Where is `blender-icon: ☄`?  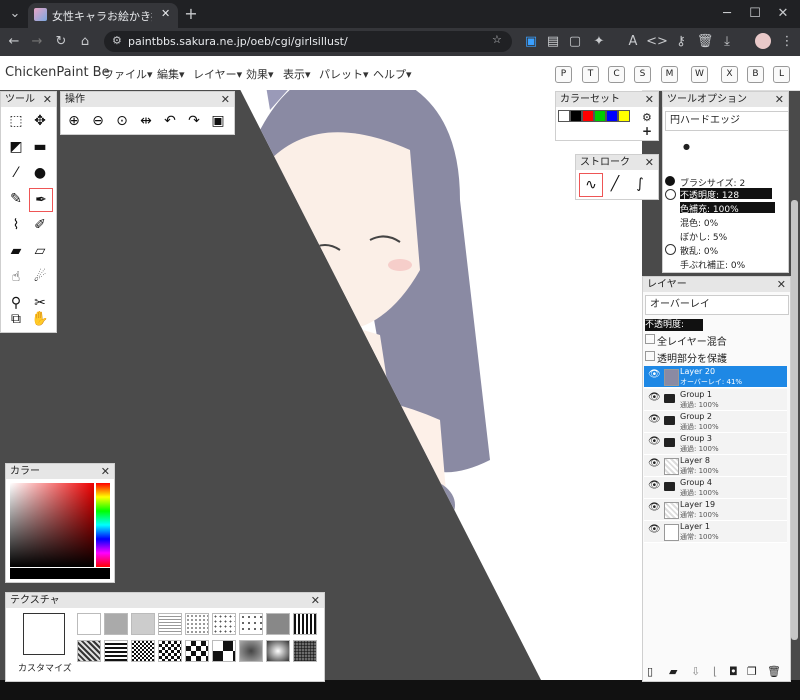
blender-icon: ☄ is located at coordinates (40, 277).